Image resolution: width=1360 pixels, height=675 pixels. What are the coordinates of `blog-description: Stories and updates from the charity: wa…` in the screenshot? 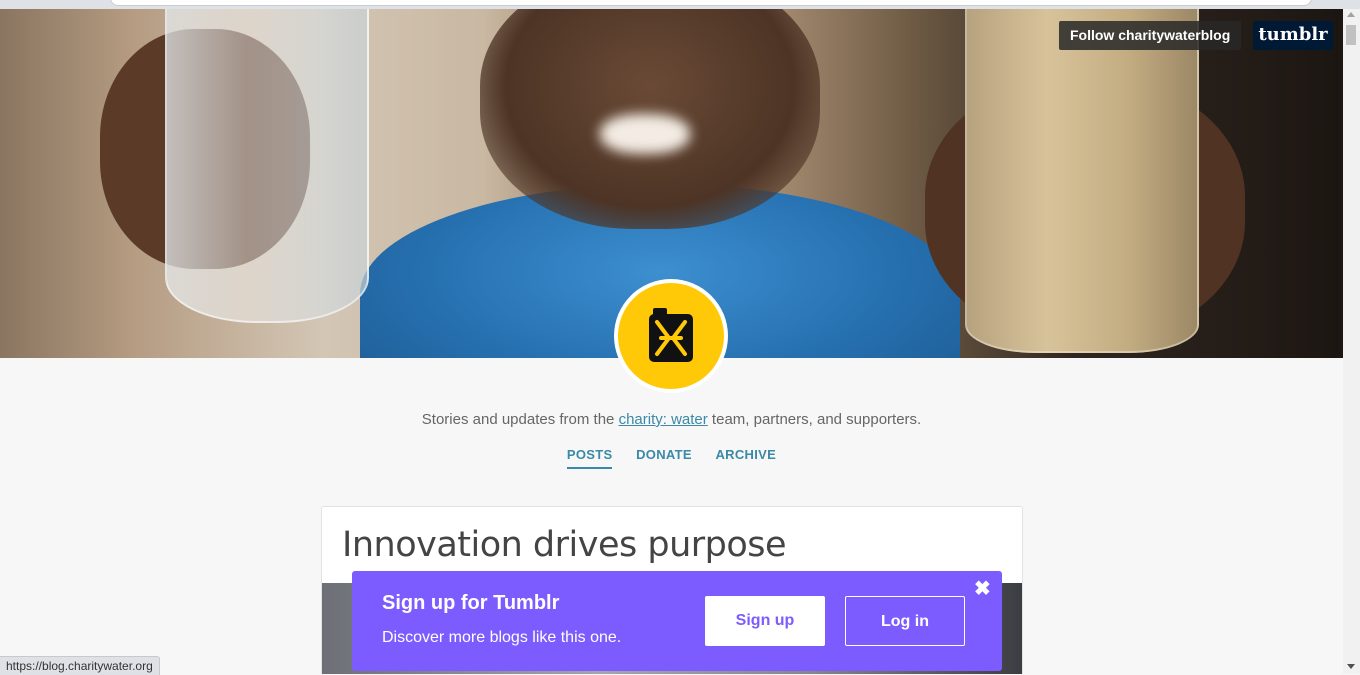 It's located at (671, 419).